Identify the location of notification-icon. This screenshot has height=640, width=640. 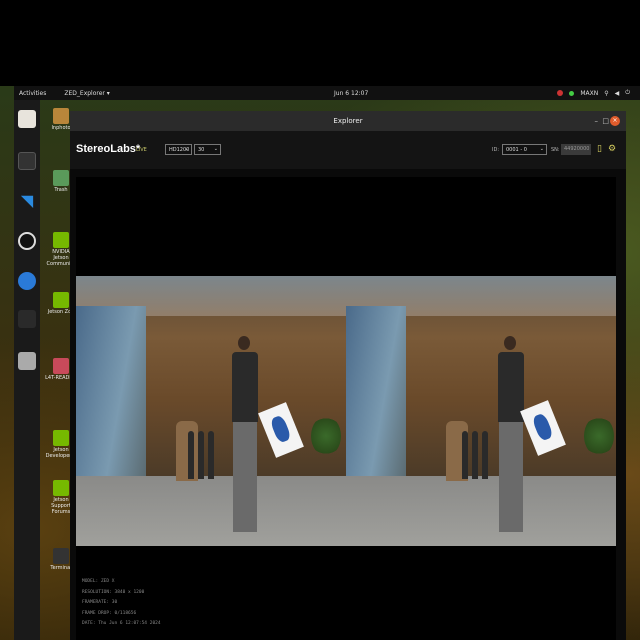
(560, 93).